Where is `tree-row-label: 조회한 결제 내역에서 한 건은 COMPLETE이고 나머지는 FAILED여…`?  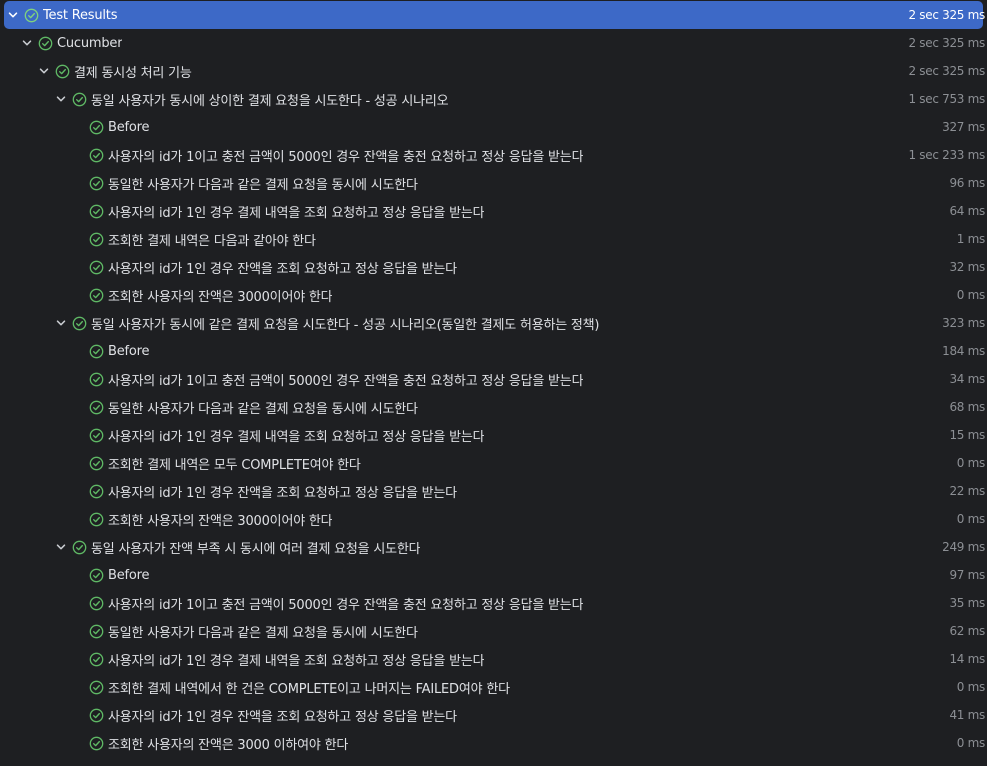 tree-row-label: 조회한 결제 내역에서 한 건은 COMPLETE이고 나머지는 FAILED여… is located at coordinates (309, 689).